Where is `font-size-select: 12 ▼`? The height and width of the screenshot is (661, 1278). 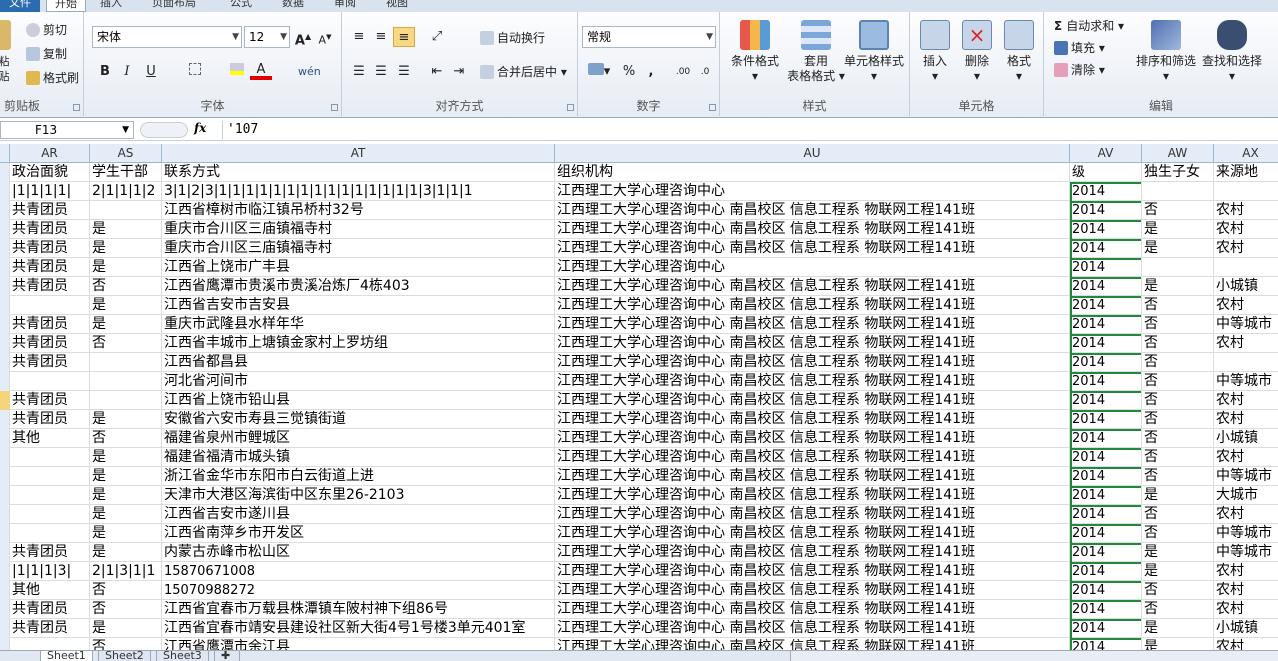
font-size-select: 12 ▼ is located at coordinates (267, 37).